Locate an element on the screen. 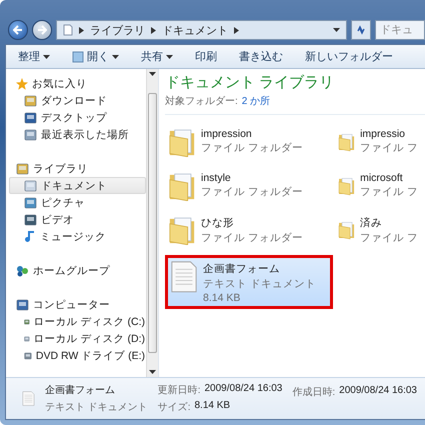 The height and width of the screenshot is (425, 425). file-item: impression ファイル フォルダー is located at coordinates (250, 143).